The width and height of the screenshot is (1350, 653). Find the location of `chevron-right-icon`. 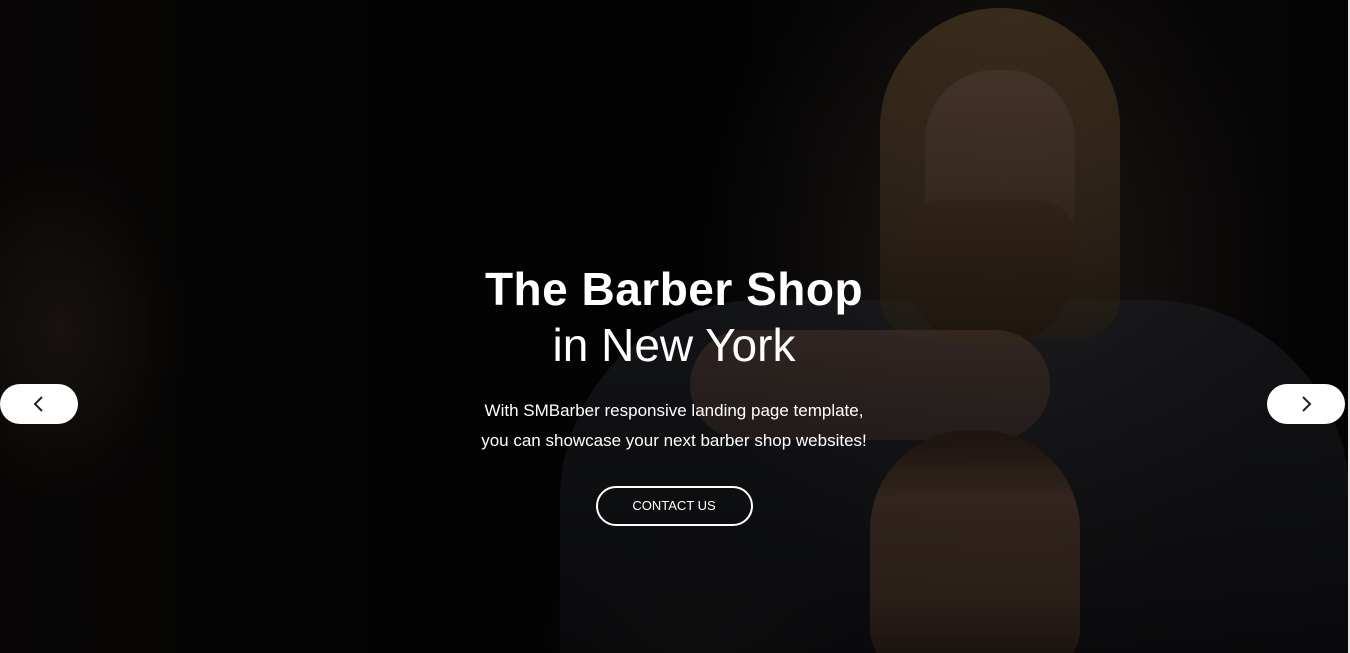

chevron-right-icon is located at coordinates (1307, 404).